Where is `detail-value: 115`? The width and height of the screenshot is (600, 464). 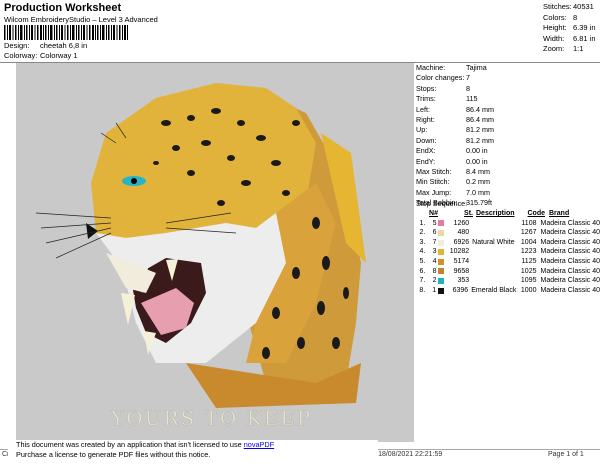 detail-value: 115 is located at coordinates (472, 99).